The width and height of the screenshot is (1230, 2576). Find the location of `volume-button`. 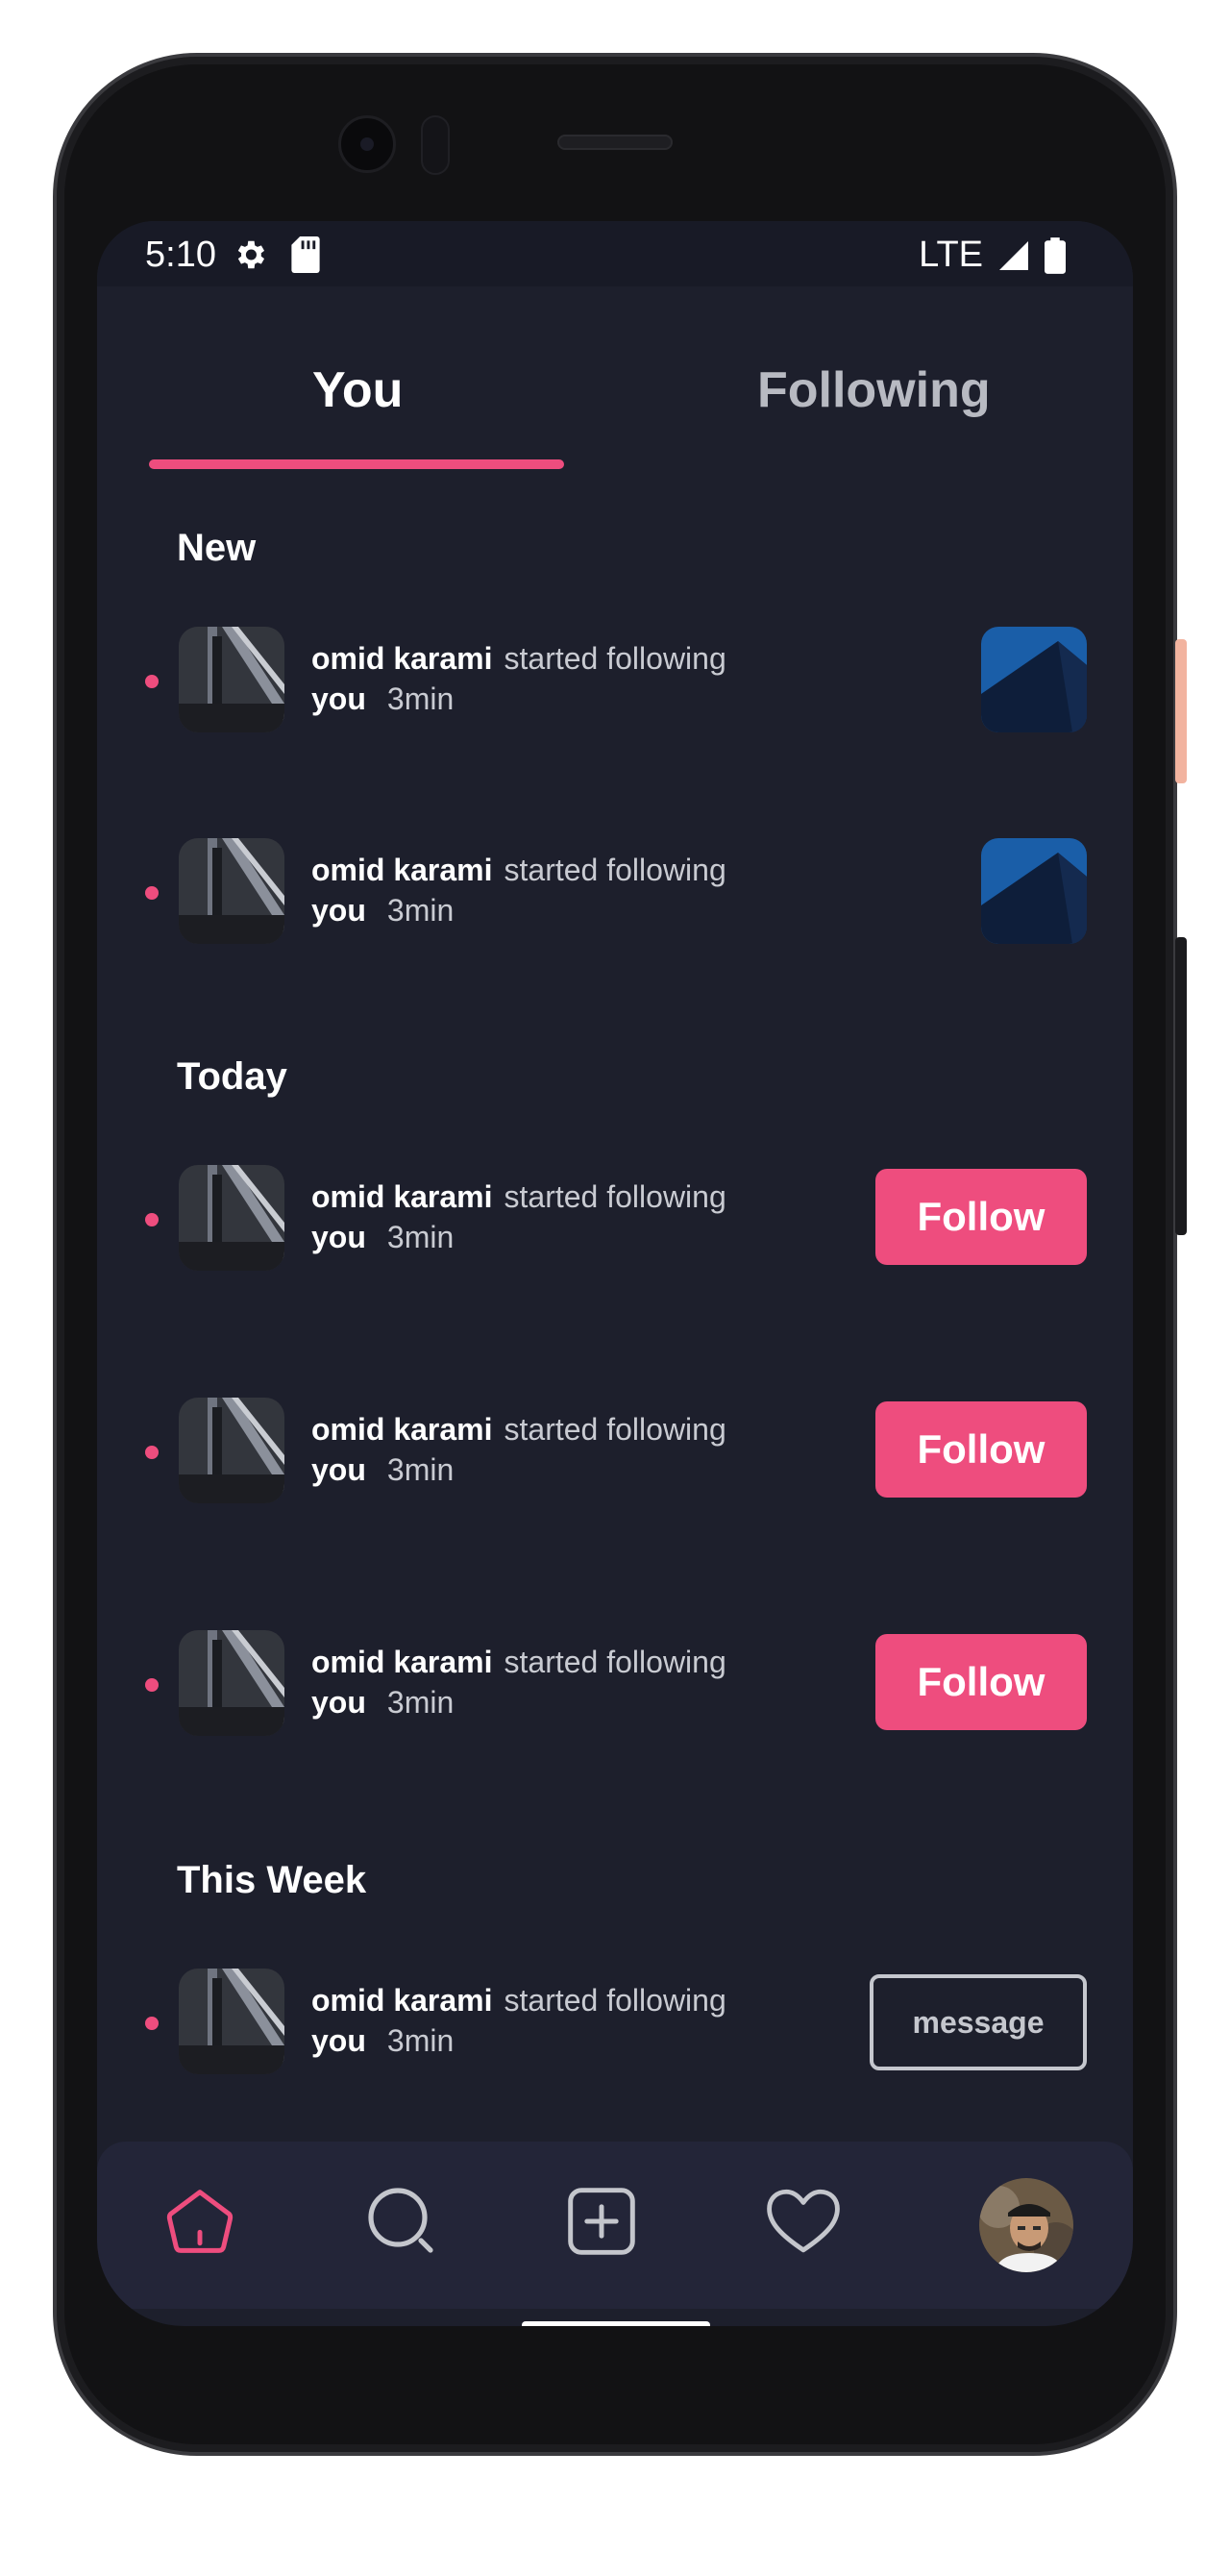

volume-button is located at coordinates (1181, 711).